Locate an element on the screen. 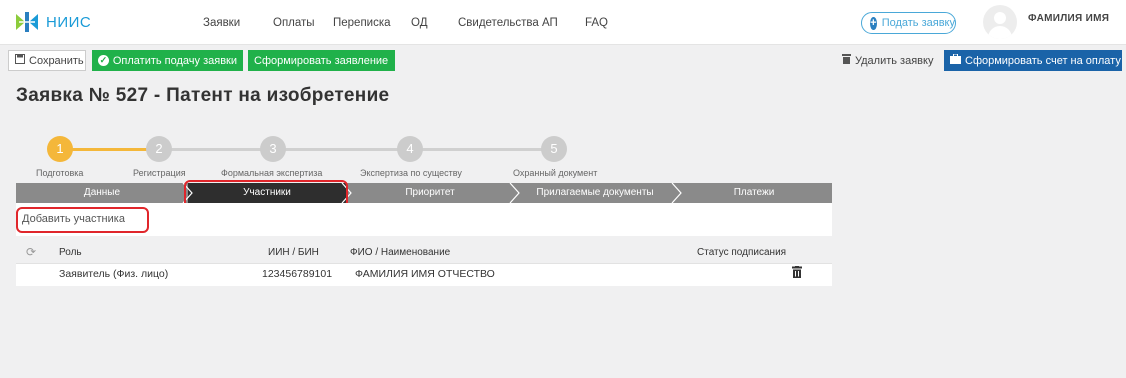 Image resolution: width=1126 pixels, height=378 pixels. nav-link-applications: Заявки is located at coordinates (221, 23).